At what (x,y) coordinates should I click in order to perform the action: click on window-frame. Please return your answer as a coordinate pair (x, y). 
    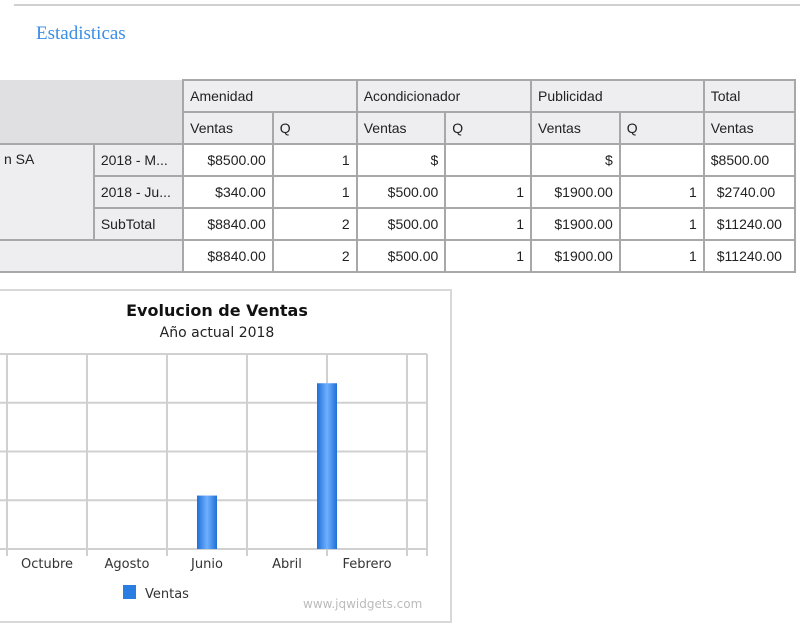
    Looking at the image, I should click on (407, 3).